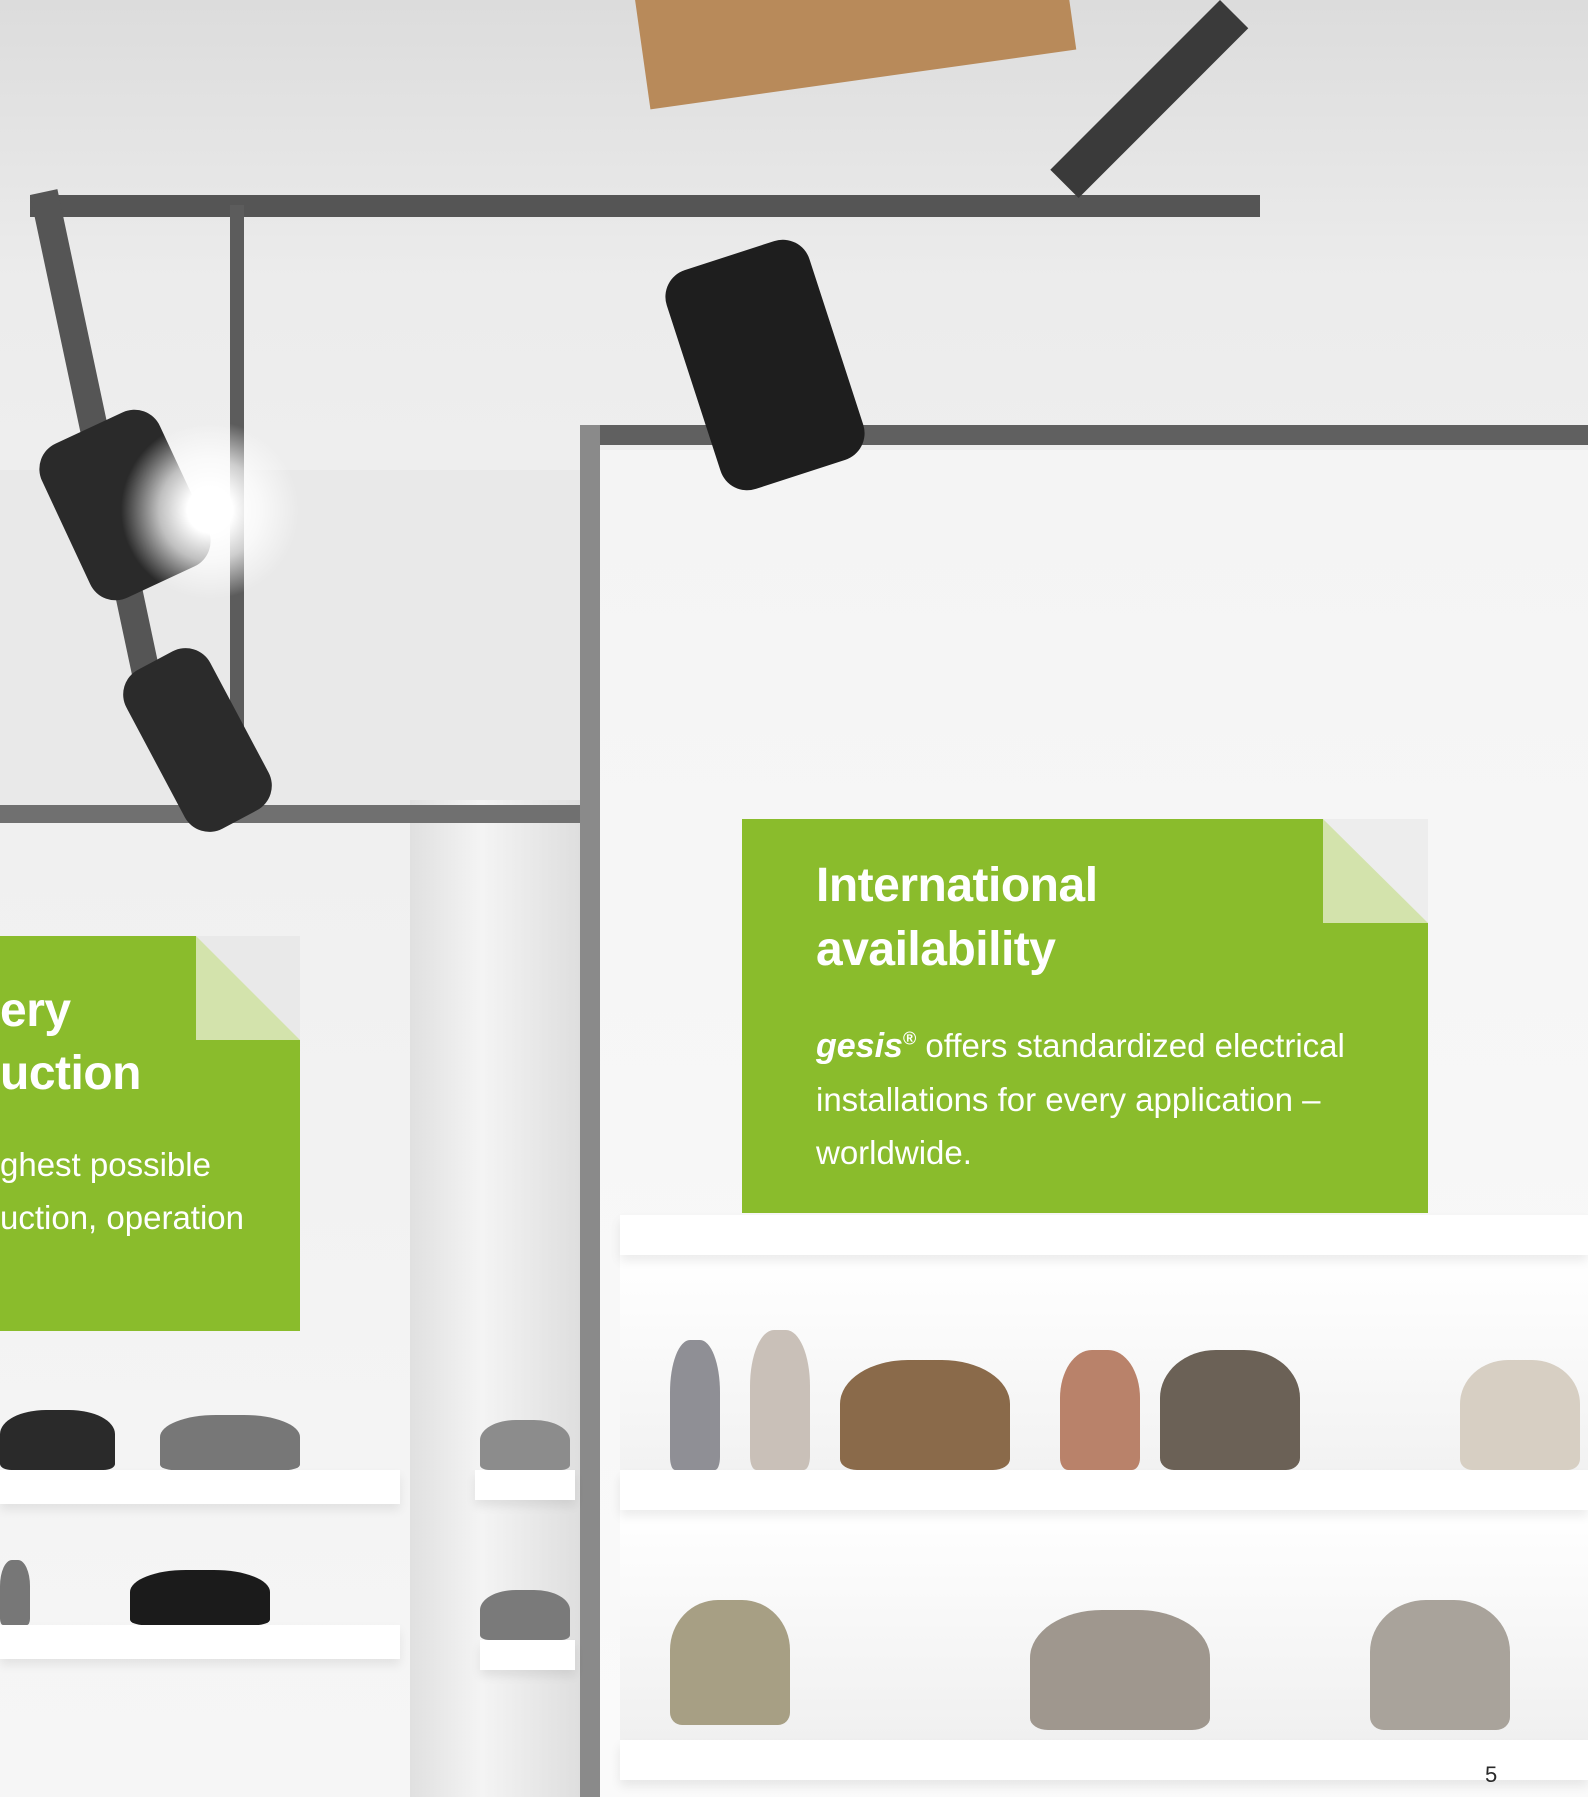 This screenshot has width=1588, height=1797. I want to click on card-body-line: worldwide., so click(894, 1152).